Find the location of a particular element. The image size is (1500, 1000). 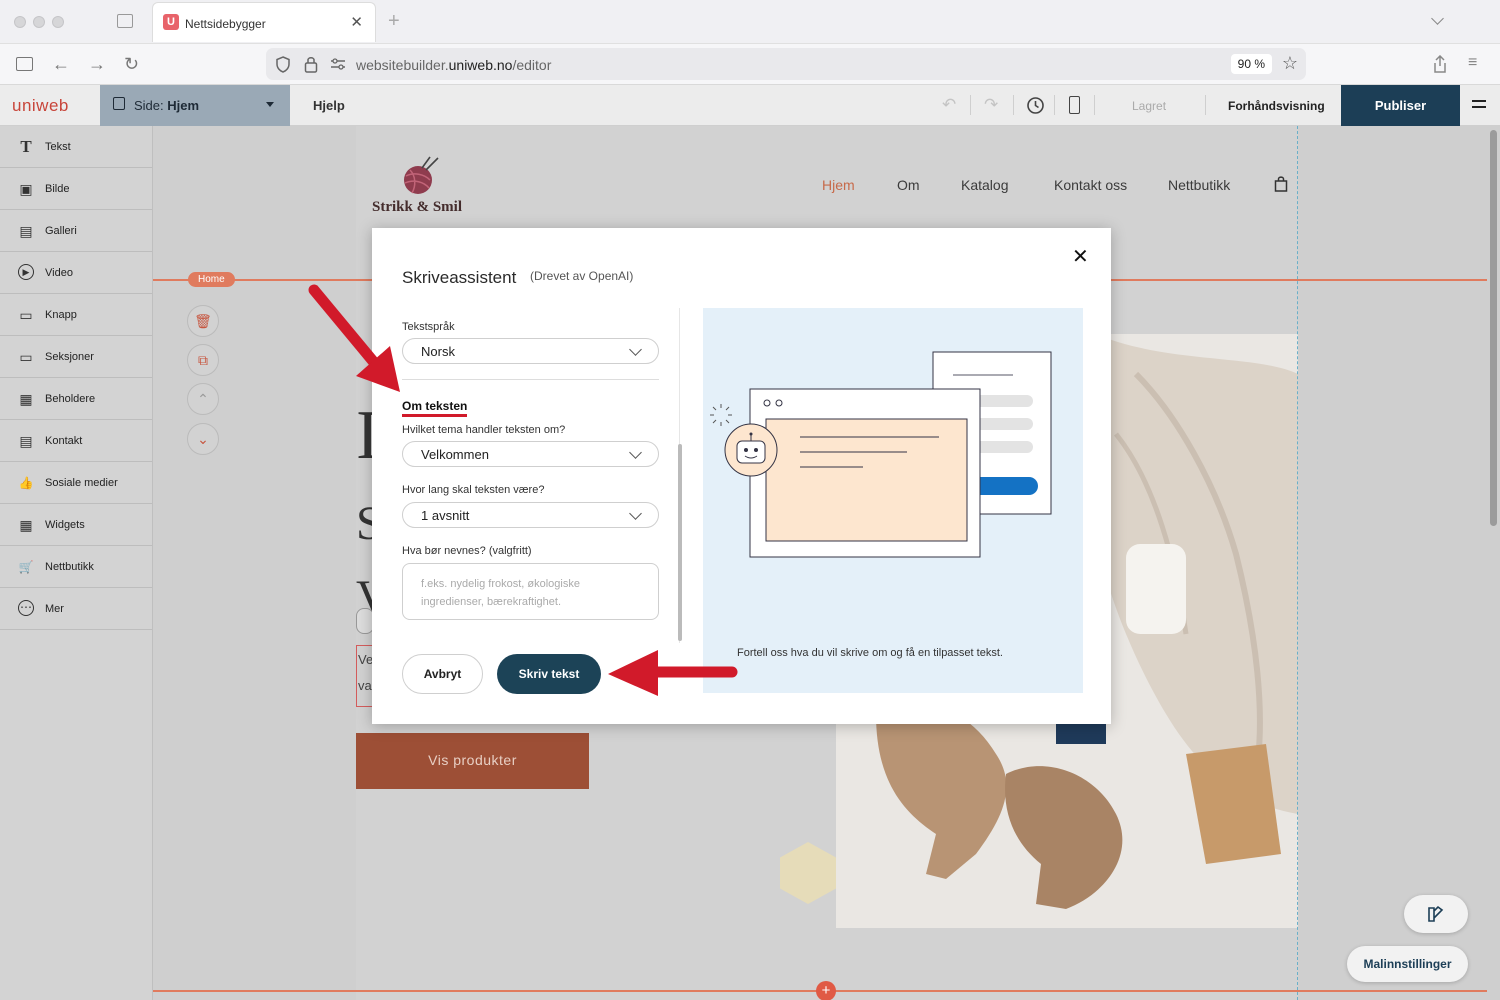

language-select: Norsk is located at coordinates (530, 351).